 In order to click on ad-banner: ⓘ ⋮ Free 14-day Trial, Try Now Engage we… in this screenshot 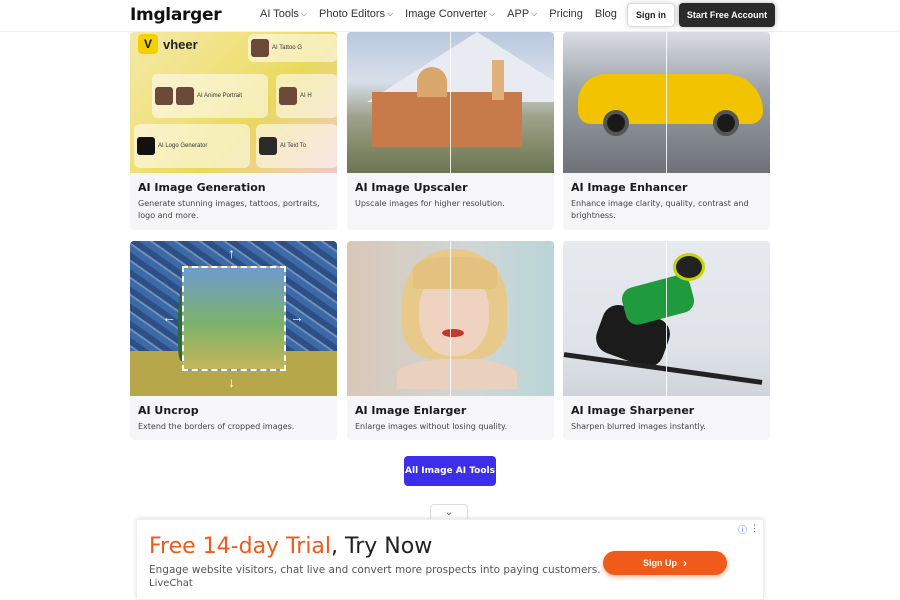, I will do `click(450, 559)`.